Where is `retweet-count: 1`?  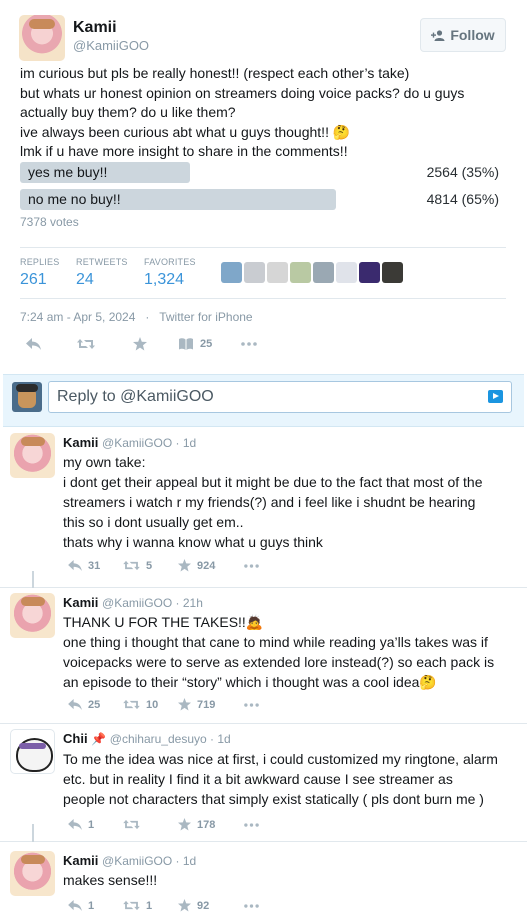
retweet-count: 1 is located at coordinates (149, 905).